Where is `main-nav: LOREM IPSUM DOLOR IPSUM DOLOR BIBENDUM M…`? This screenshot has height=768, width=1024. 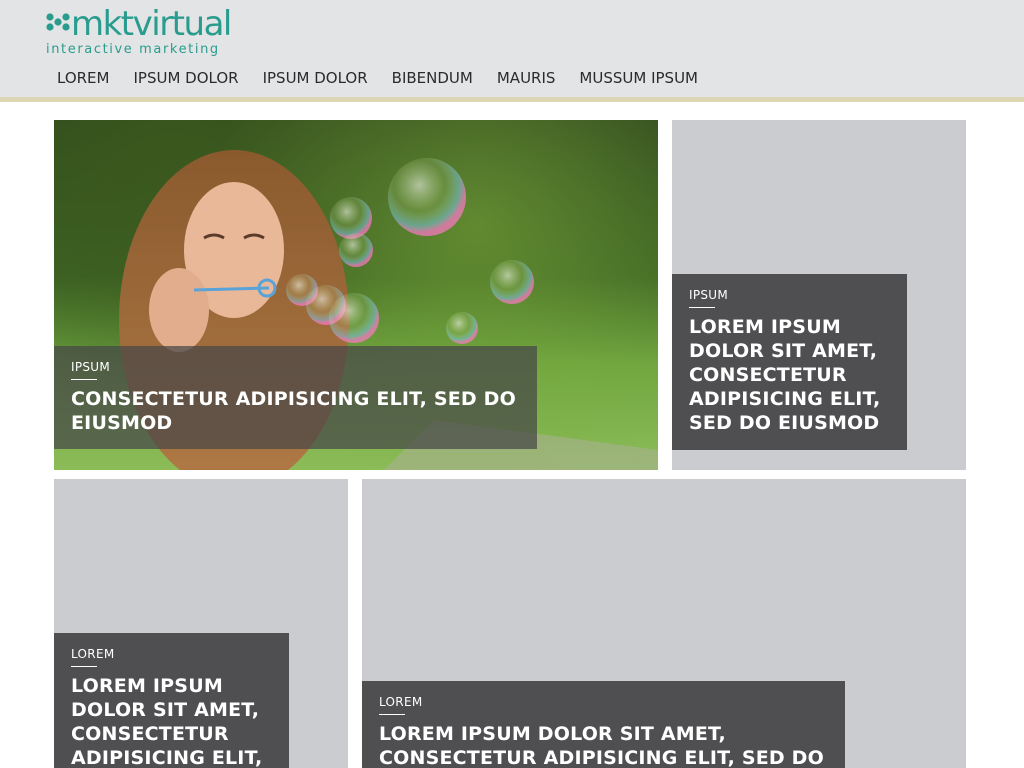 main-nav: LOREM IPSUM DOLOR IPSUM DOLOR BIBENDUM M… is located at coordinates (377, 78).